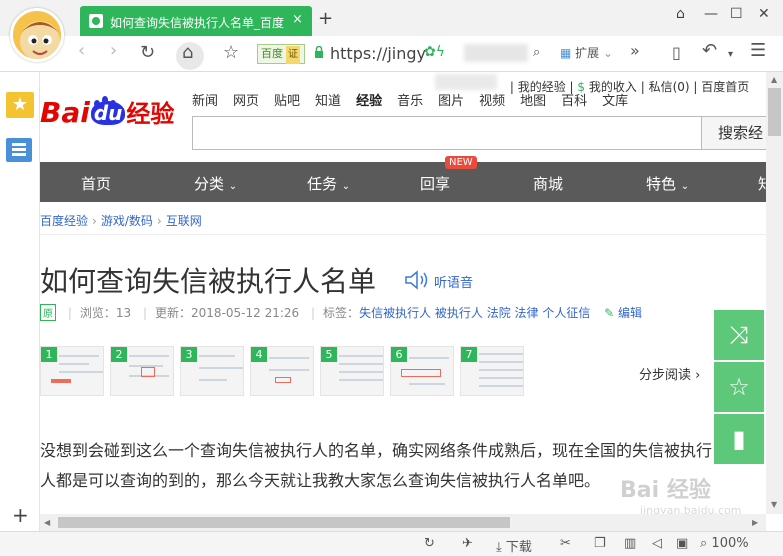 The width and height of the screenshot is (783, 556). What do you see at coordinates (20, 515) in the screenshot?
I see `add-sidebar-button: +` at bounding box center [20, 515].